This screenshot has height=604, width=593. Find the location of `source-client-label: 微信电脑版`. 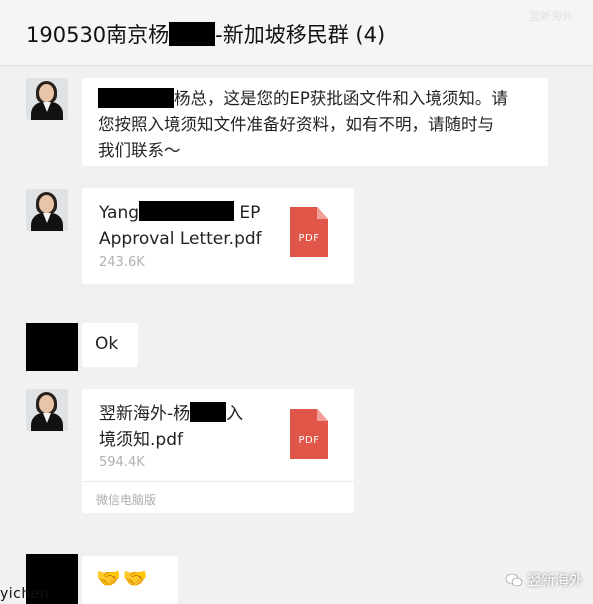

source-client-label: 微信电脑版 is located at coordinates (126, 500).